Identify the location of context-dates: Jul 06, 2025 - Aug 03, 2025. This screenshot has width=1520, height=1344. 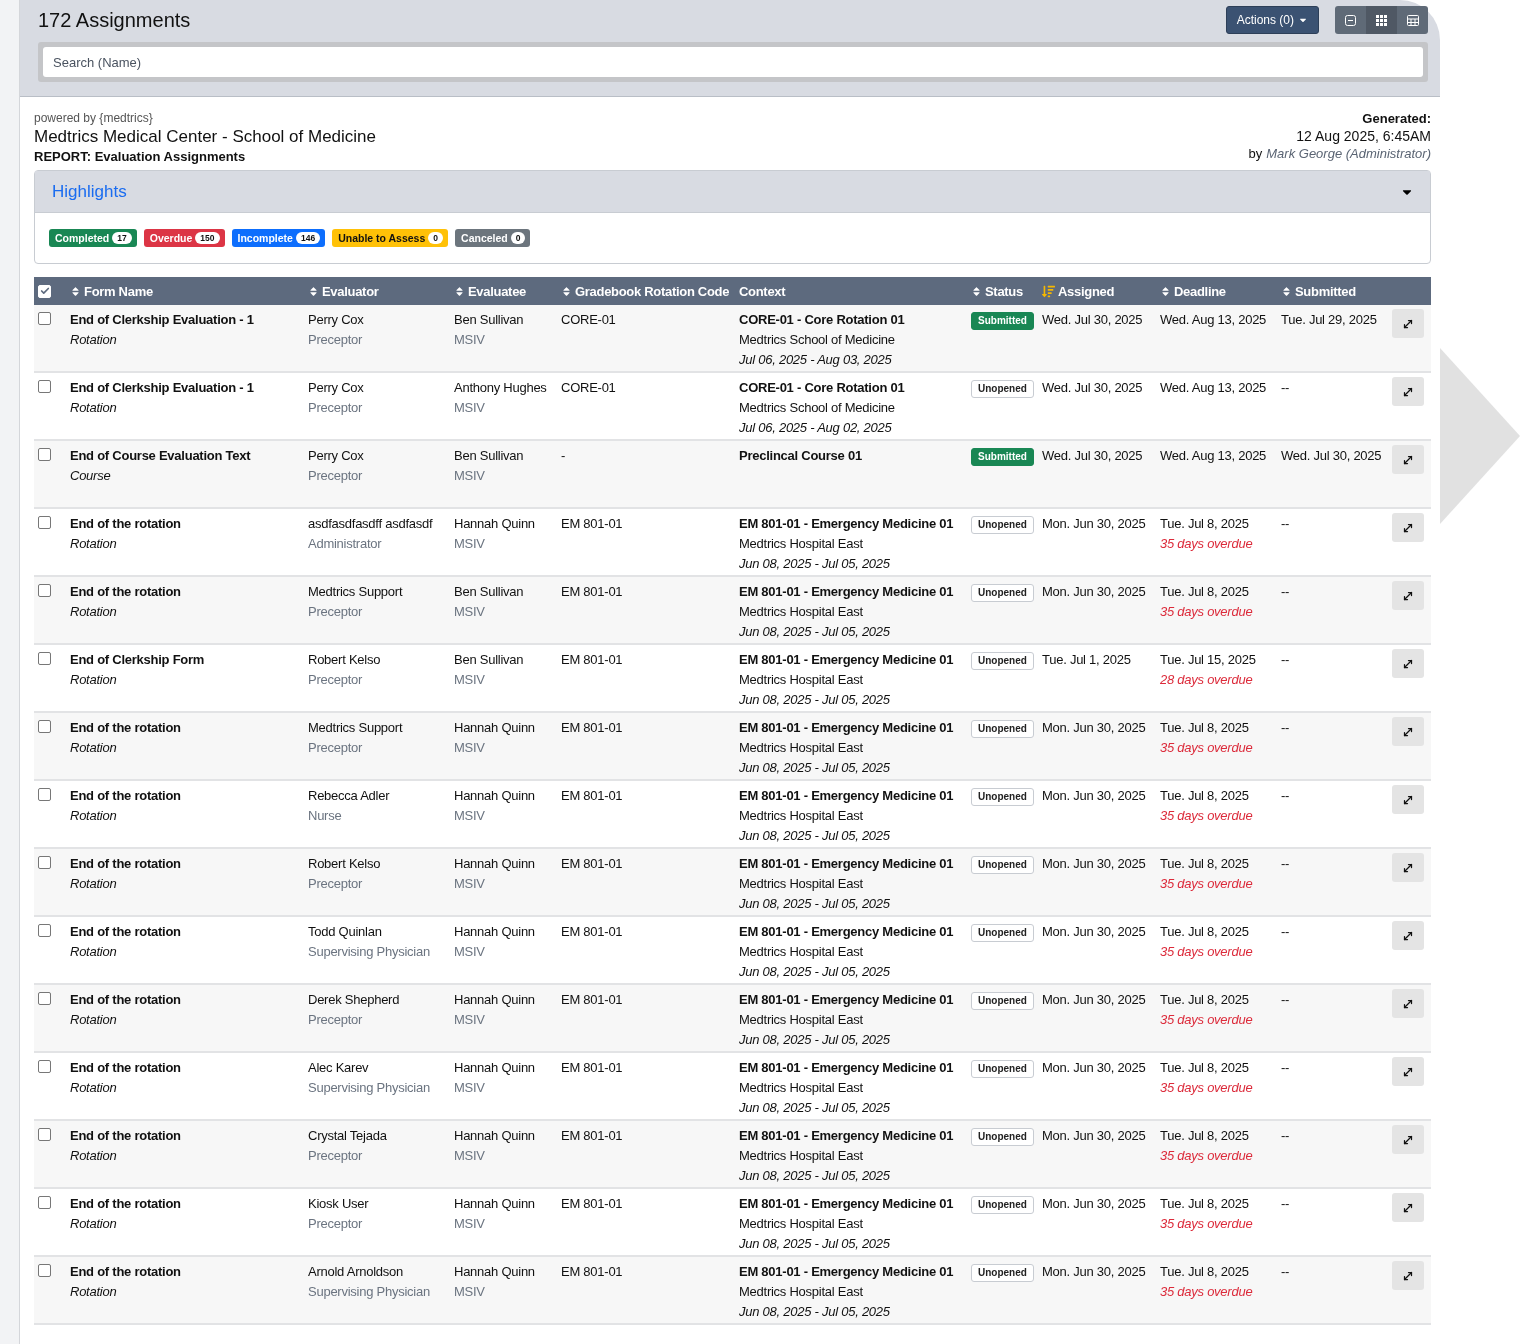
(816, 360).